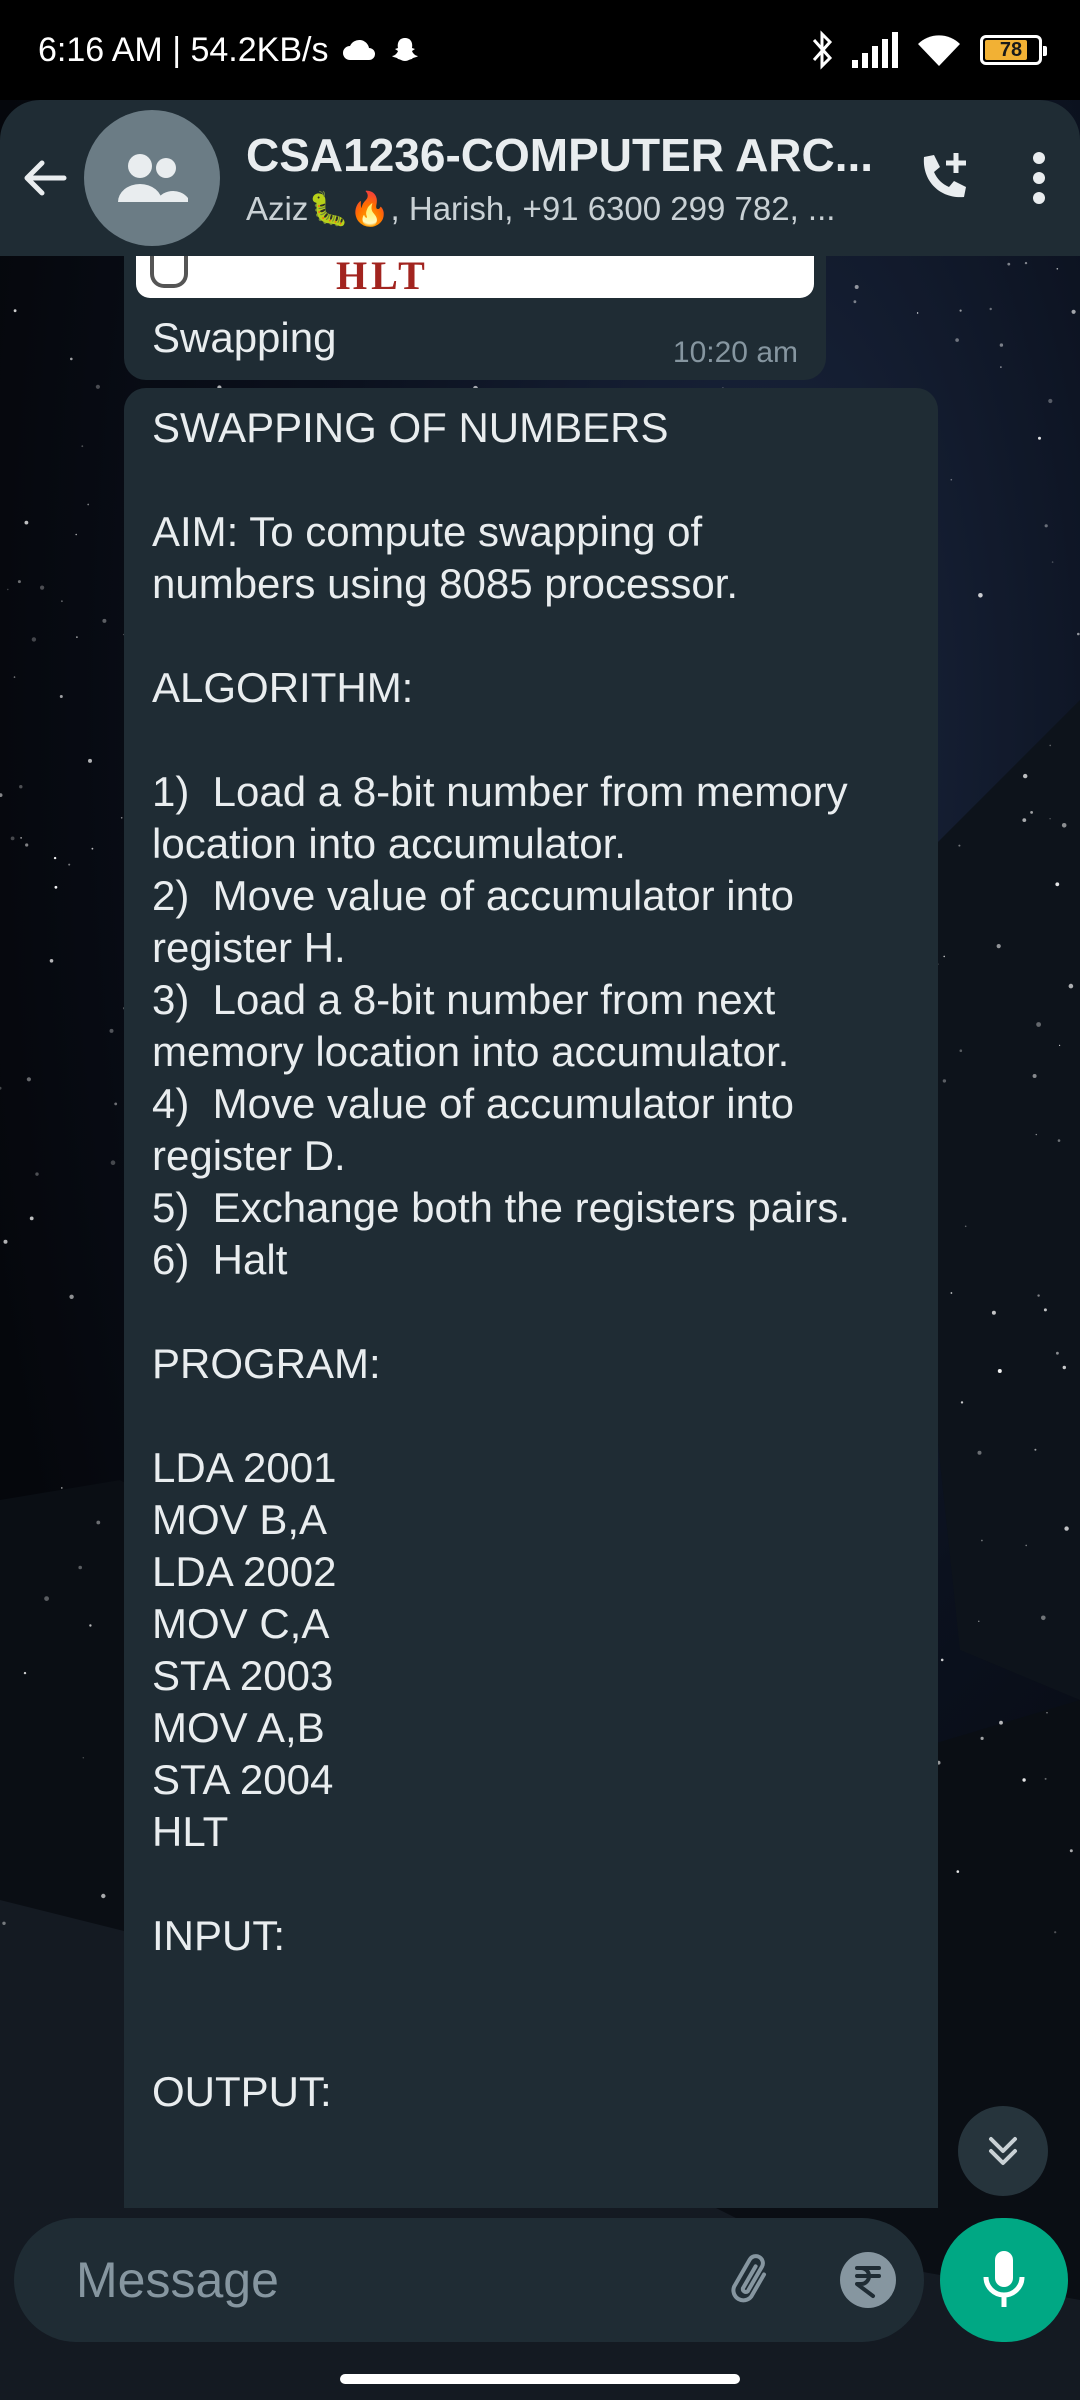 This screenshot has width=1080, height=2400. Describe the element at coordinates (540, 50) in the screenshot. I see `status-bar: 6:16 AM | 54.2KB/s 78` at that location.